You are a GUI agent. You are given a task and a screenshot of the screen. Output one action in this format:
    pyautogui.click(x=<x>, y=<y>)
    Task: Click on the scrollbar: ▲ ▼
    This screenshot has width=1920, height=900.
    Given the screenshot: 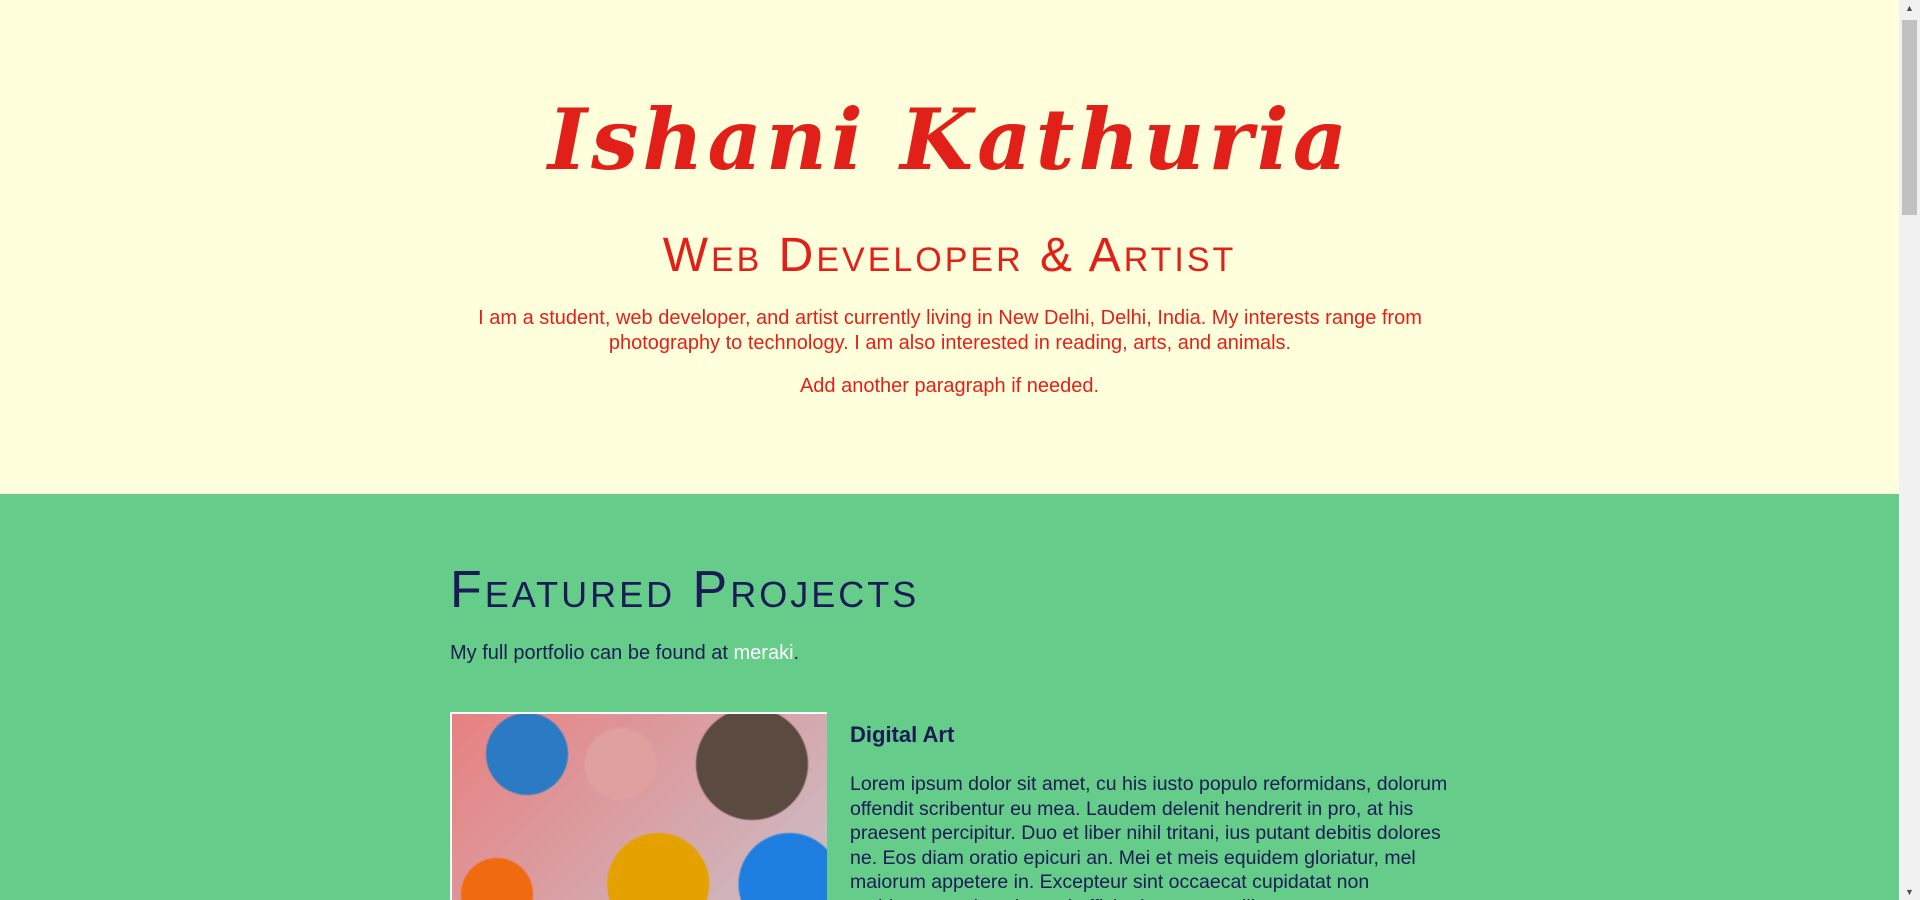 What is the action you would take?
    pyautogui.click(x=1909, y=450)
    